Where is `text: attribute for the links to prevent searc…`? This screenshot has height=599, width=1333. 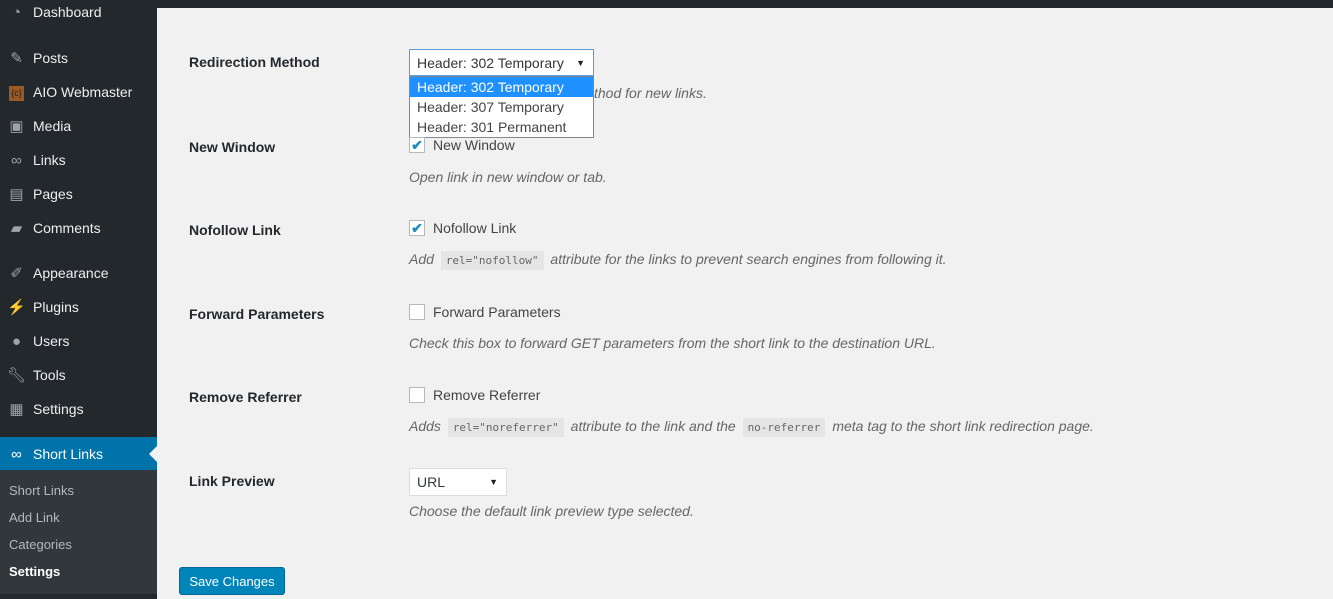
text: attribute for the links to prevent searc… is located at coordinates (748, 259).